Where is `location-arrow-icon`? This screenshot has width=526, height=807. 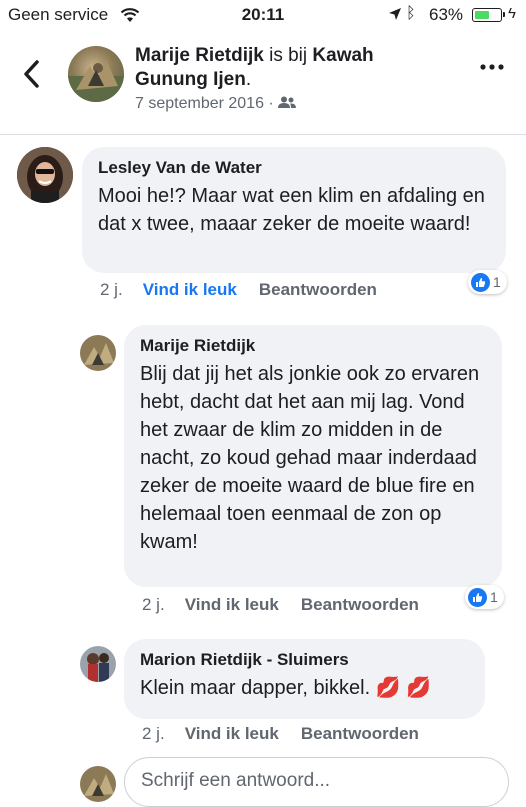
location-arrow-icon is located at coordinates (395, 14).